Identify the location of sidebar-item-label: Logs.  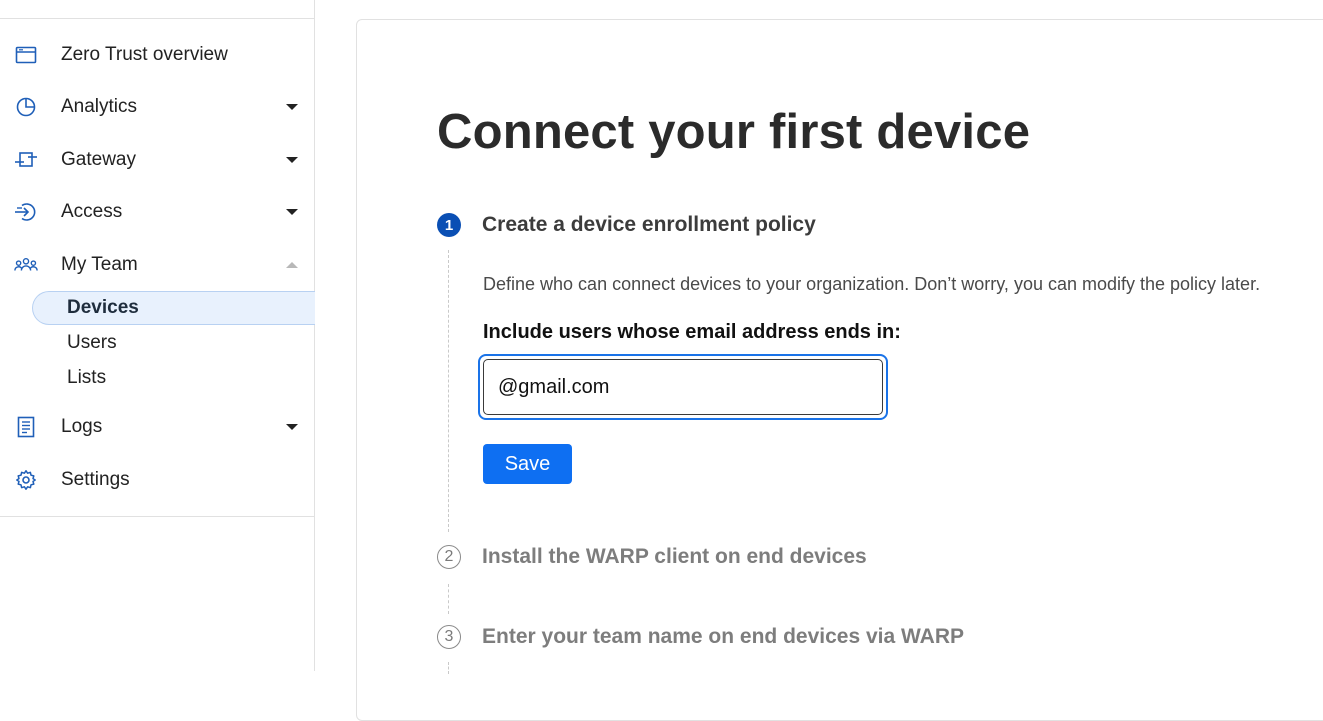
(82, 426).